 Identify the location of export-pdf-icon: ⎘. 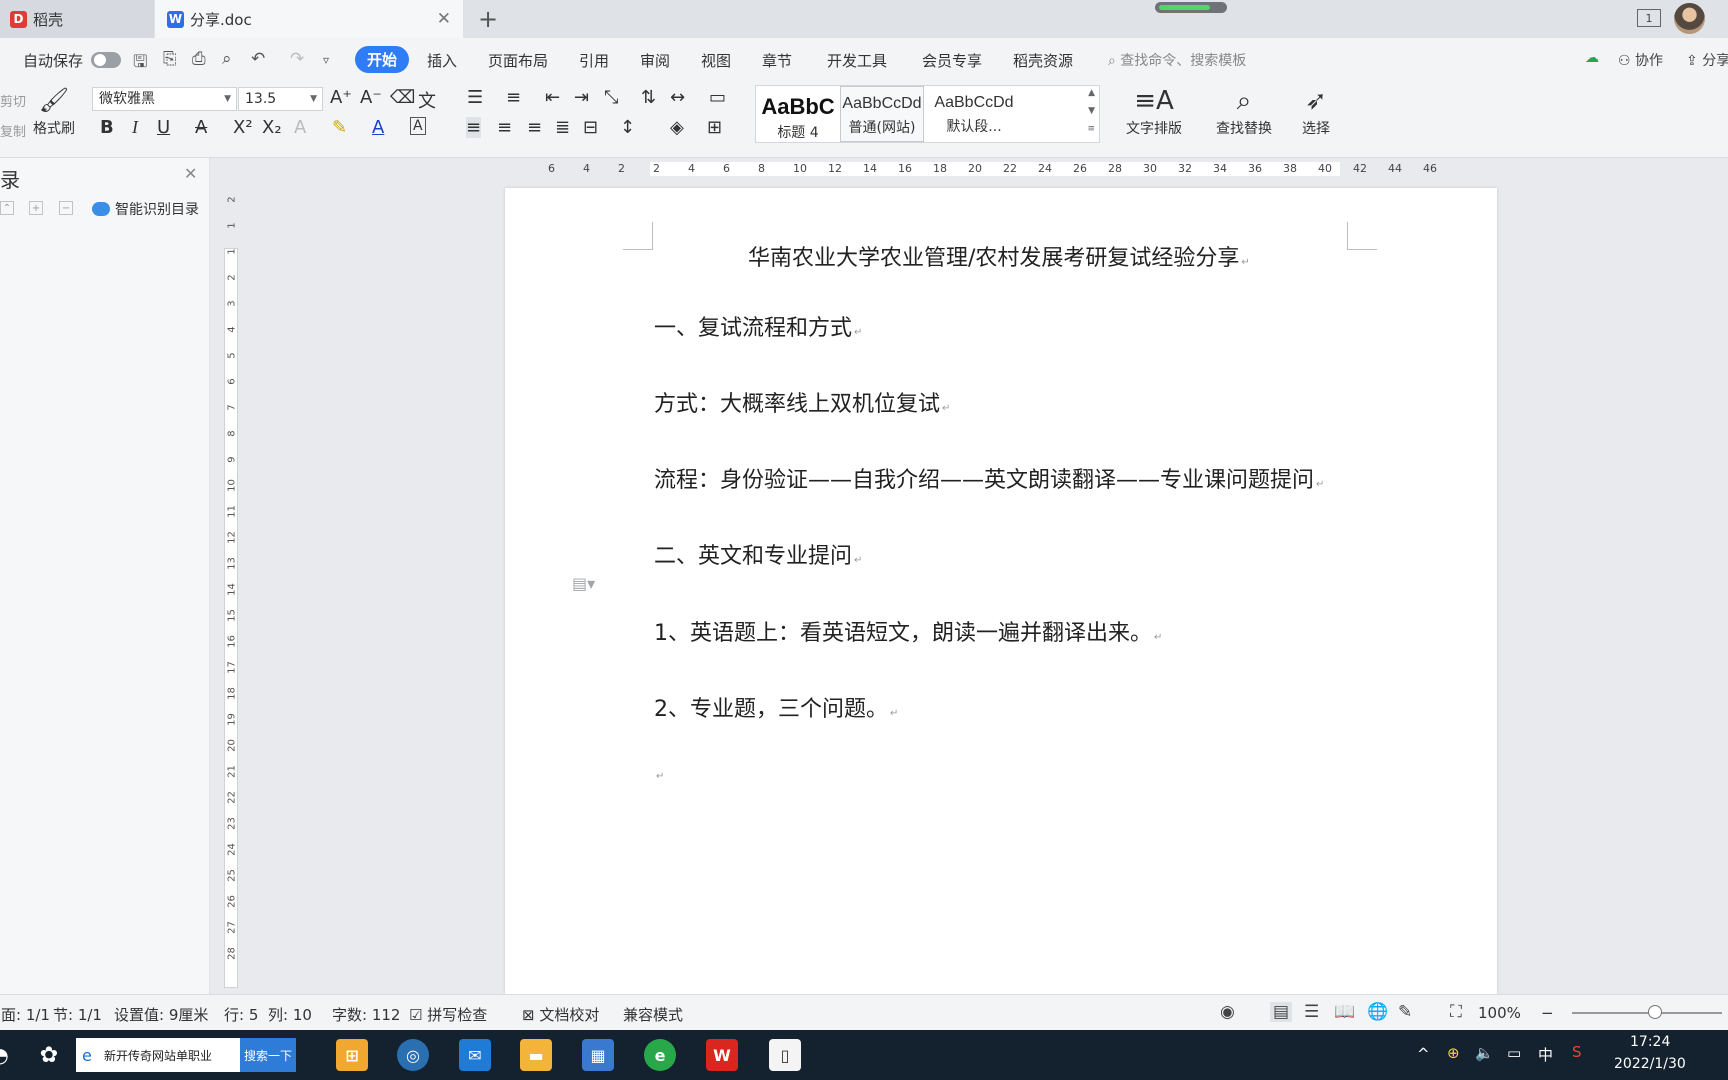
(170, 59).